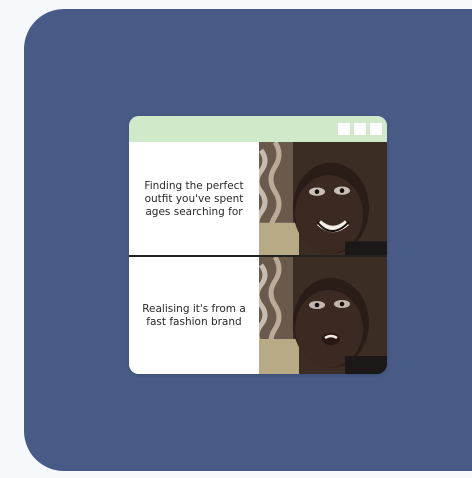 Image resolution: width=472 pixels, height=478 pixels. What do you see at coordinates (258, 256) in the screenshot?
I see `meme-divider` at bounding box center [258, 256].